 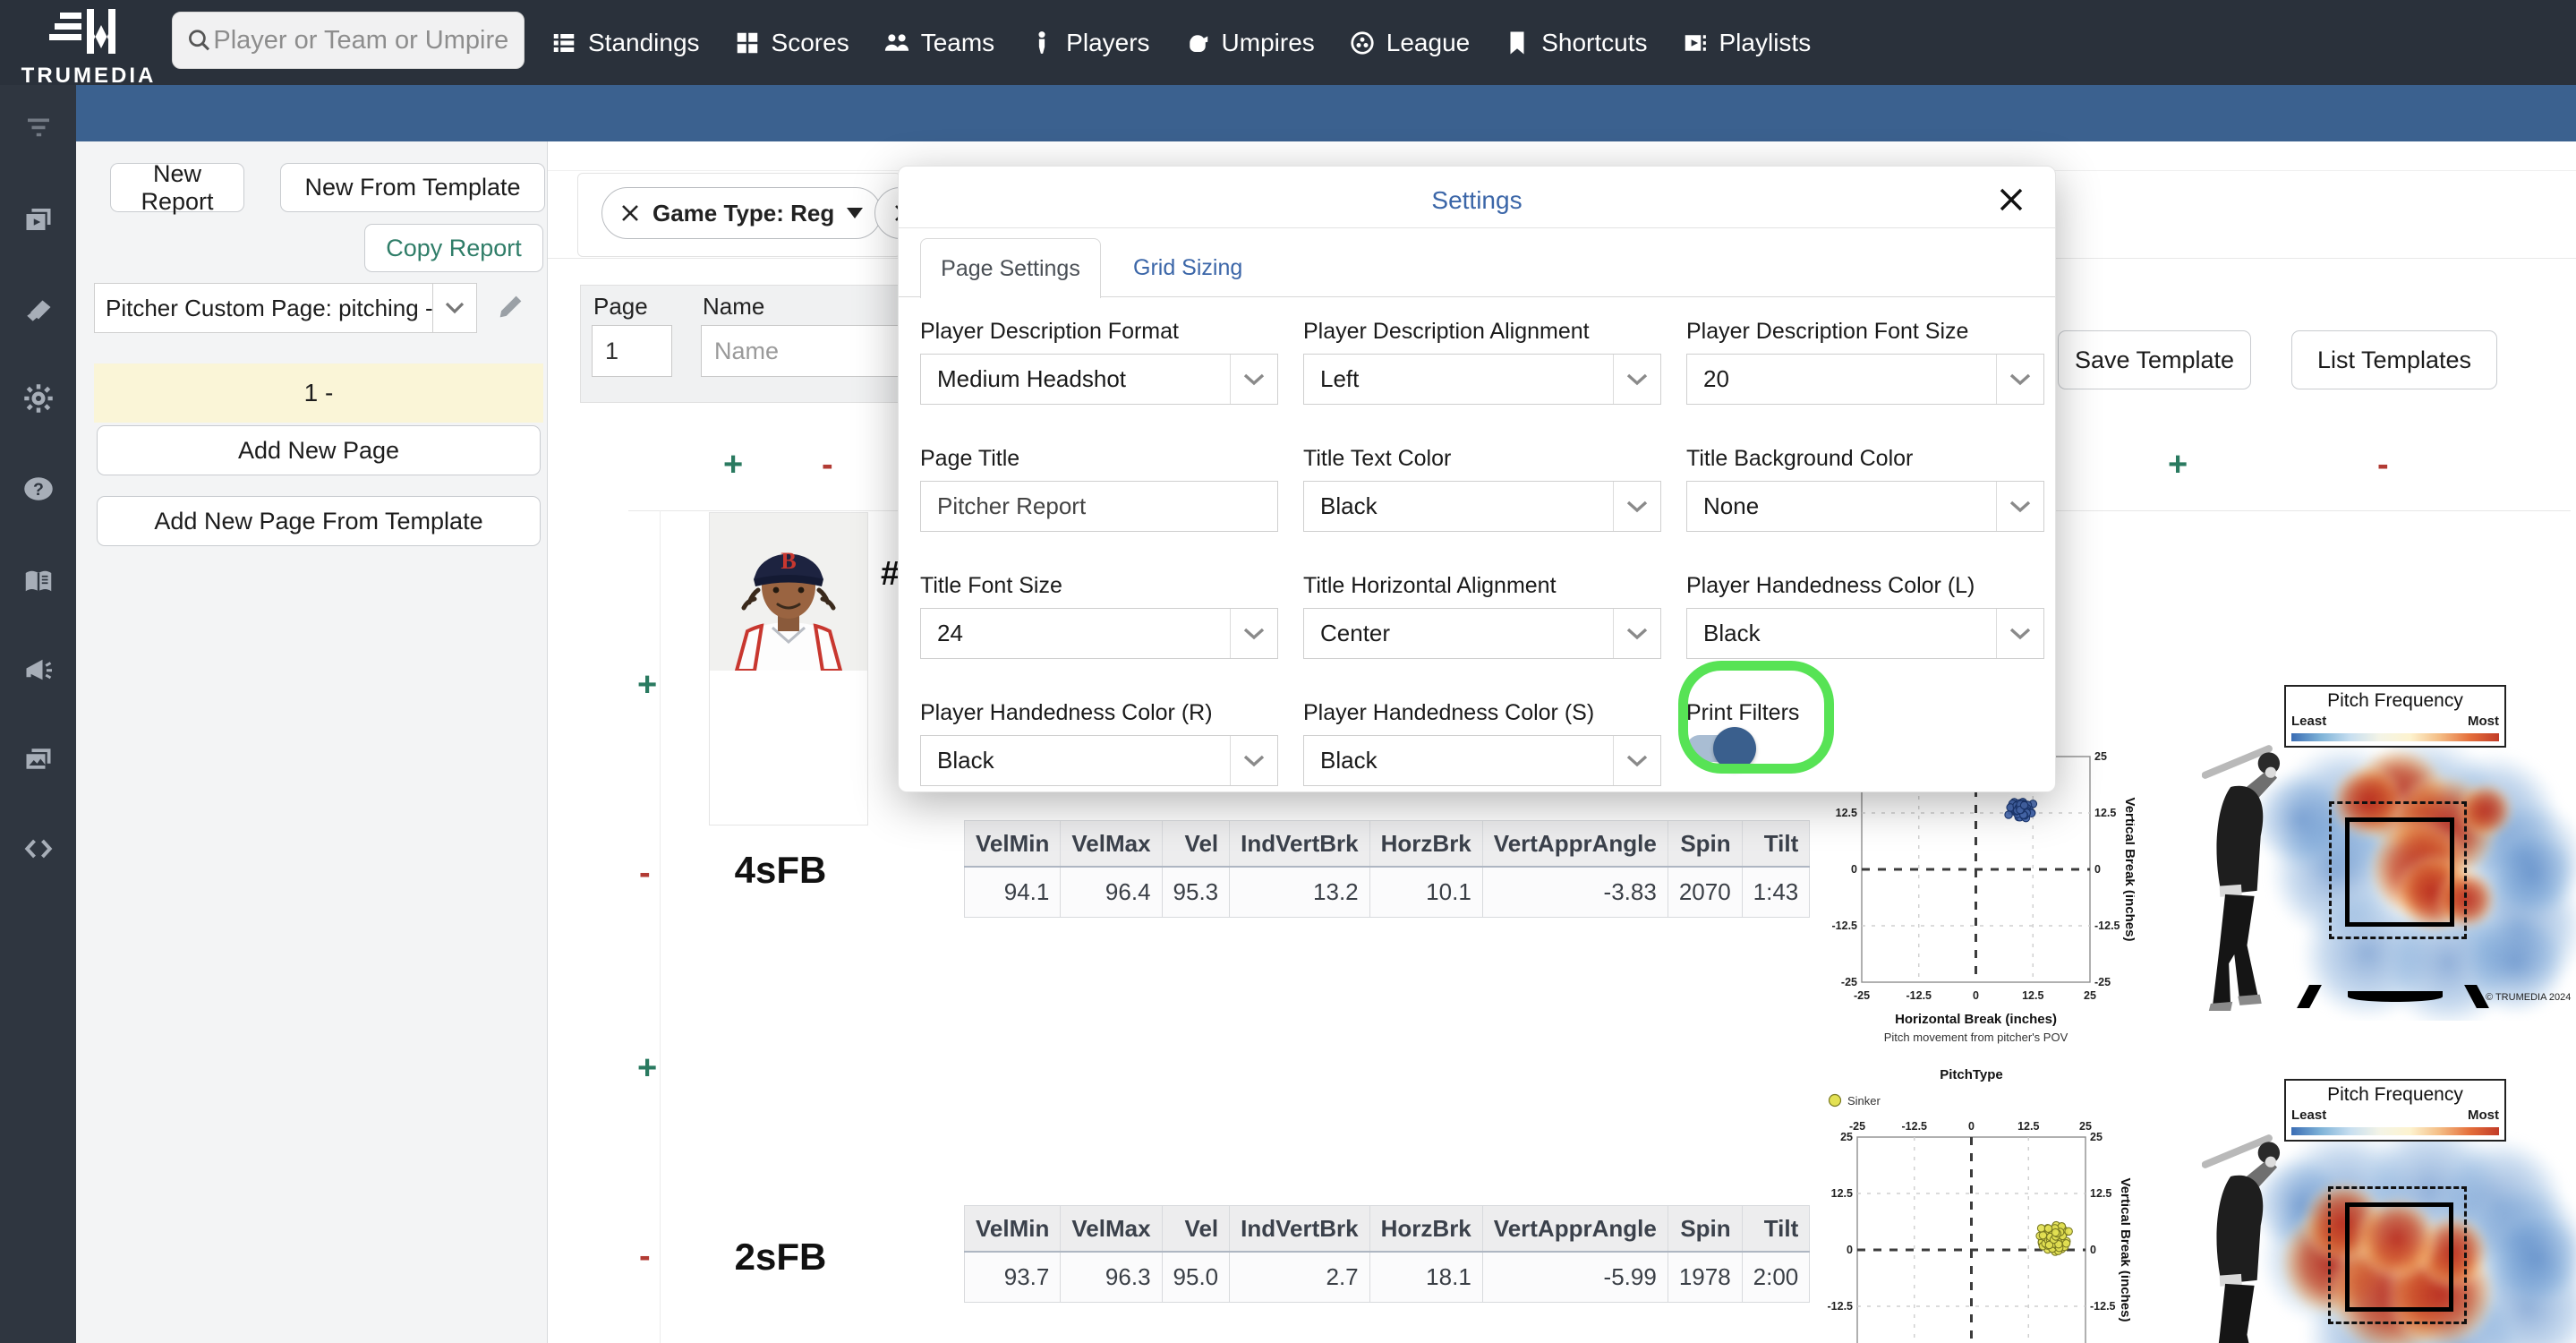 I want to click on svg-text: -12.5, so click(x=2103, y=1306).